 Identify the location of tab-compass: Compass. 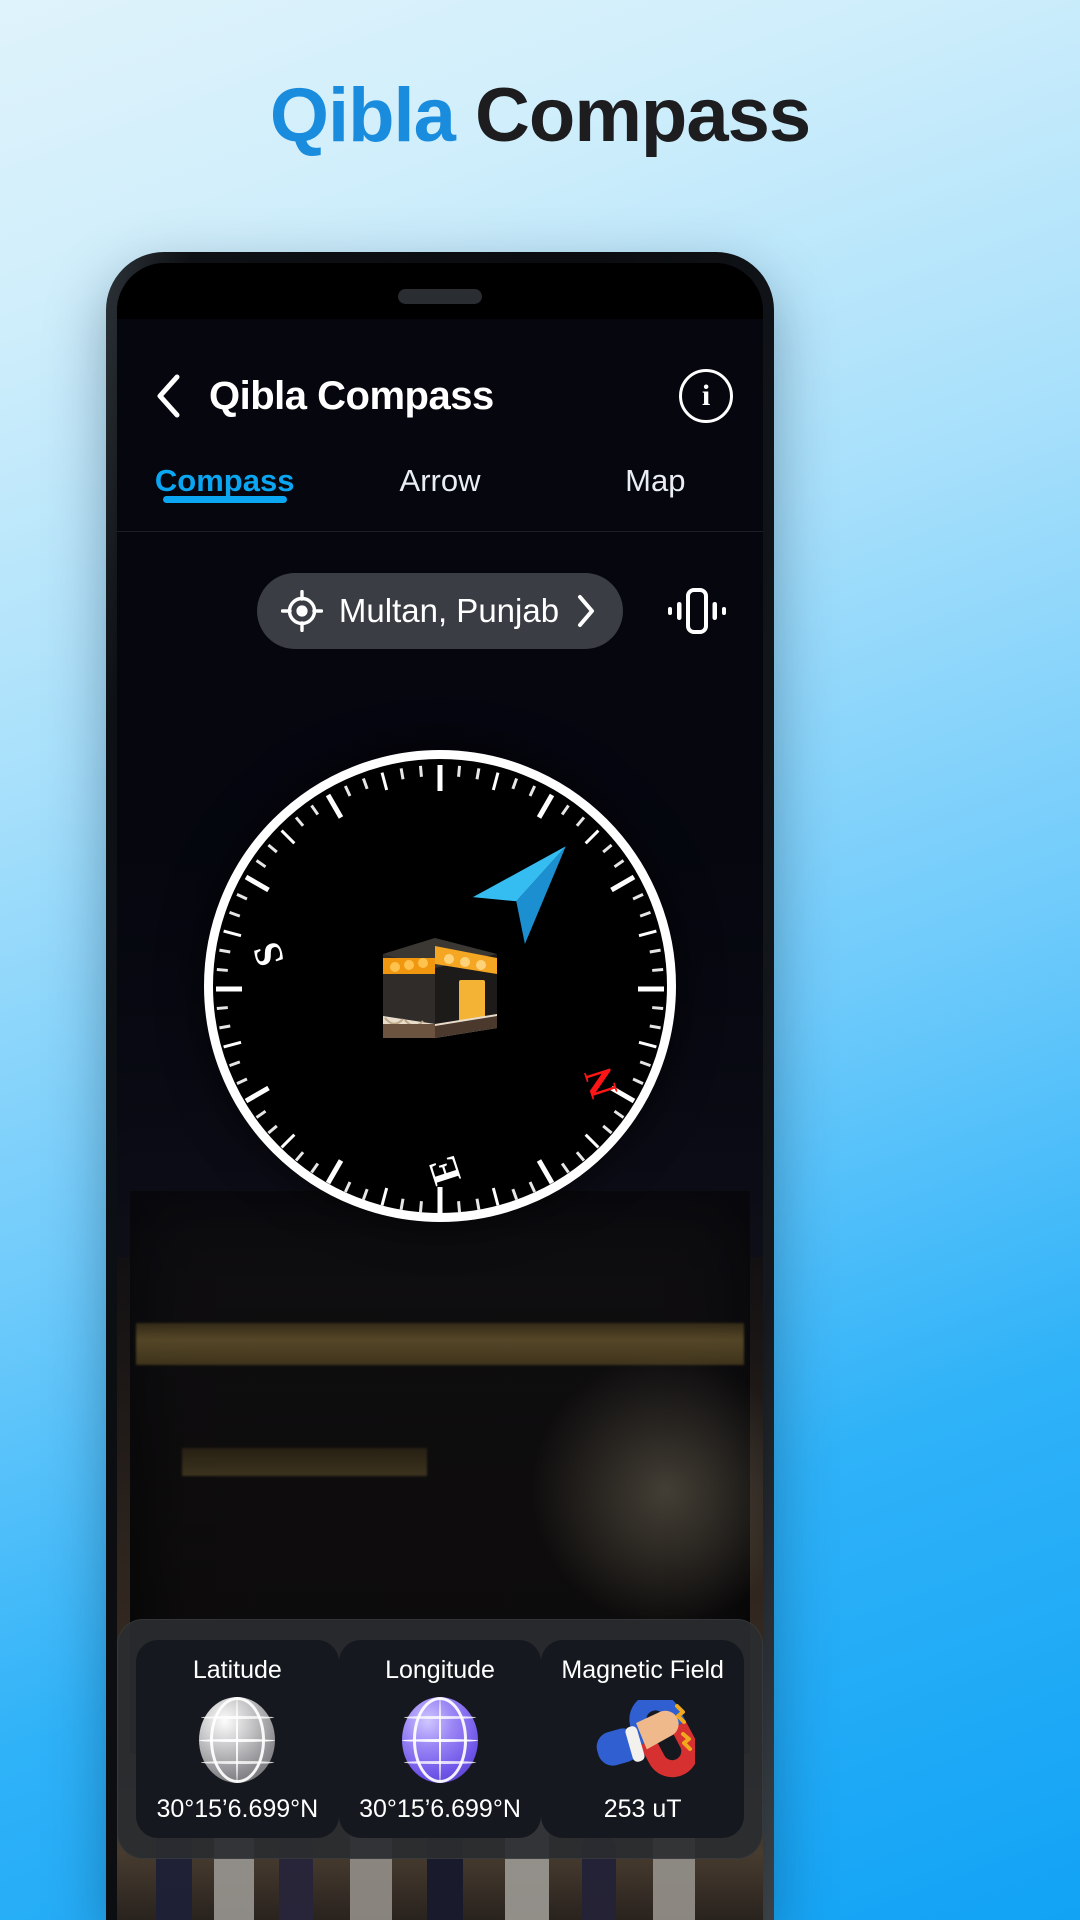
(224, 481).